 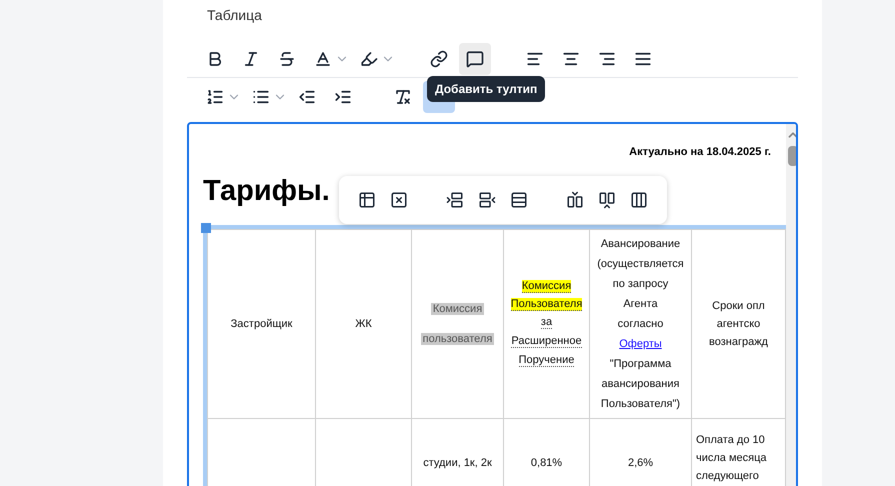 What do you see at coordinates (700, 152) in the screenshot?
I see `date-note: Актуально на 18.04.2025 г.` at bounding box center [700, 152].